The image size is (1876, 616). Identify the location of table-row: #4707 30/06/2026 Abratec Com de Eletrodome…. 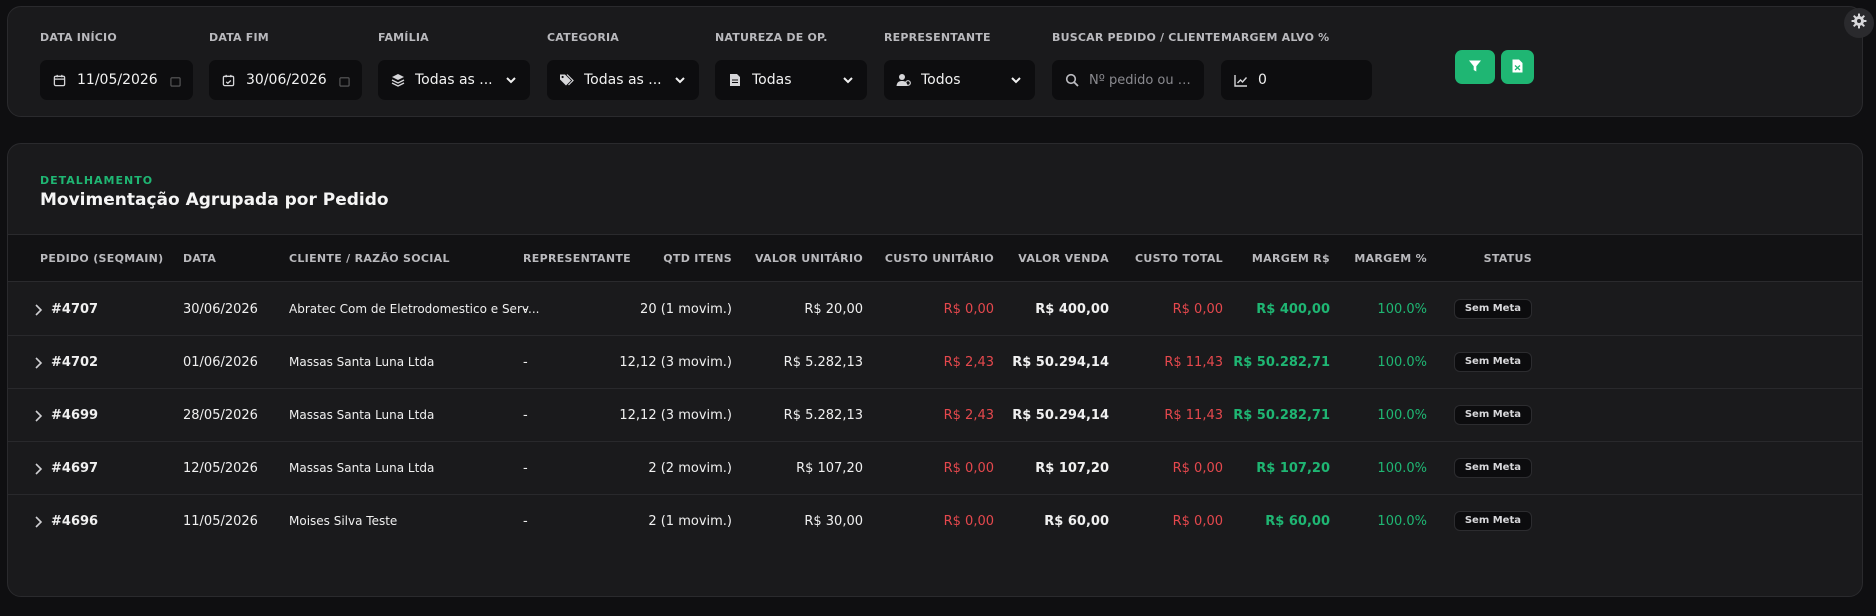
(935, 309).